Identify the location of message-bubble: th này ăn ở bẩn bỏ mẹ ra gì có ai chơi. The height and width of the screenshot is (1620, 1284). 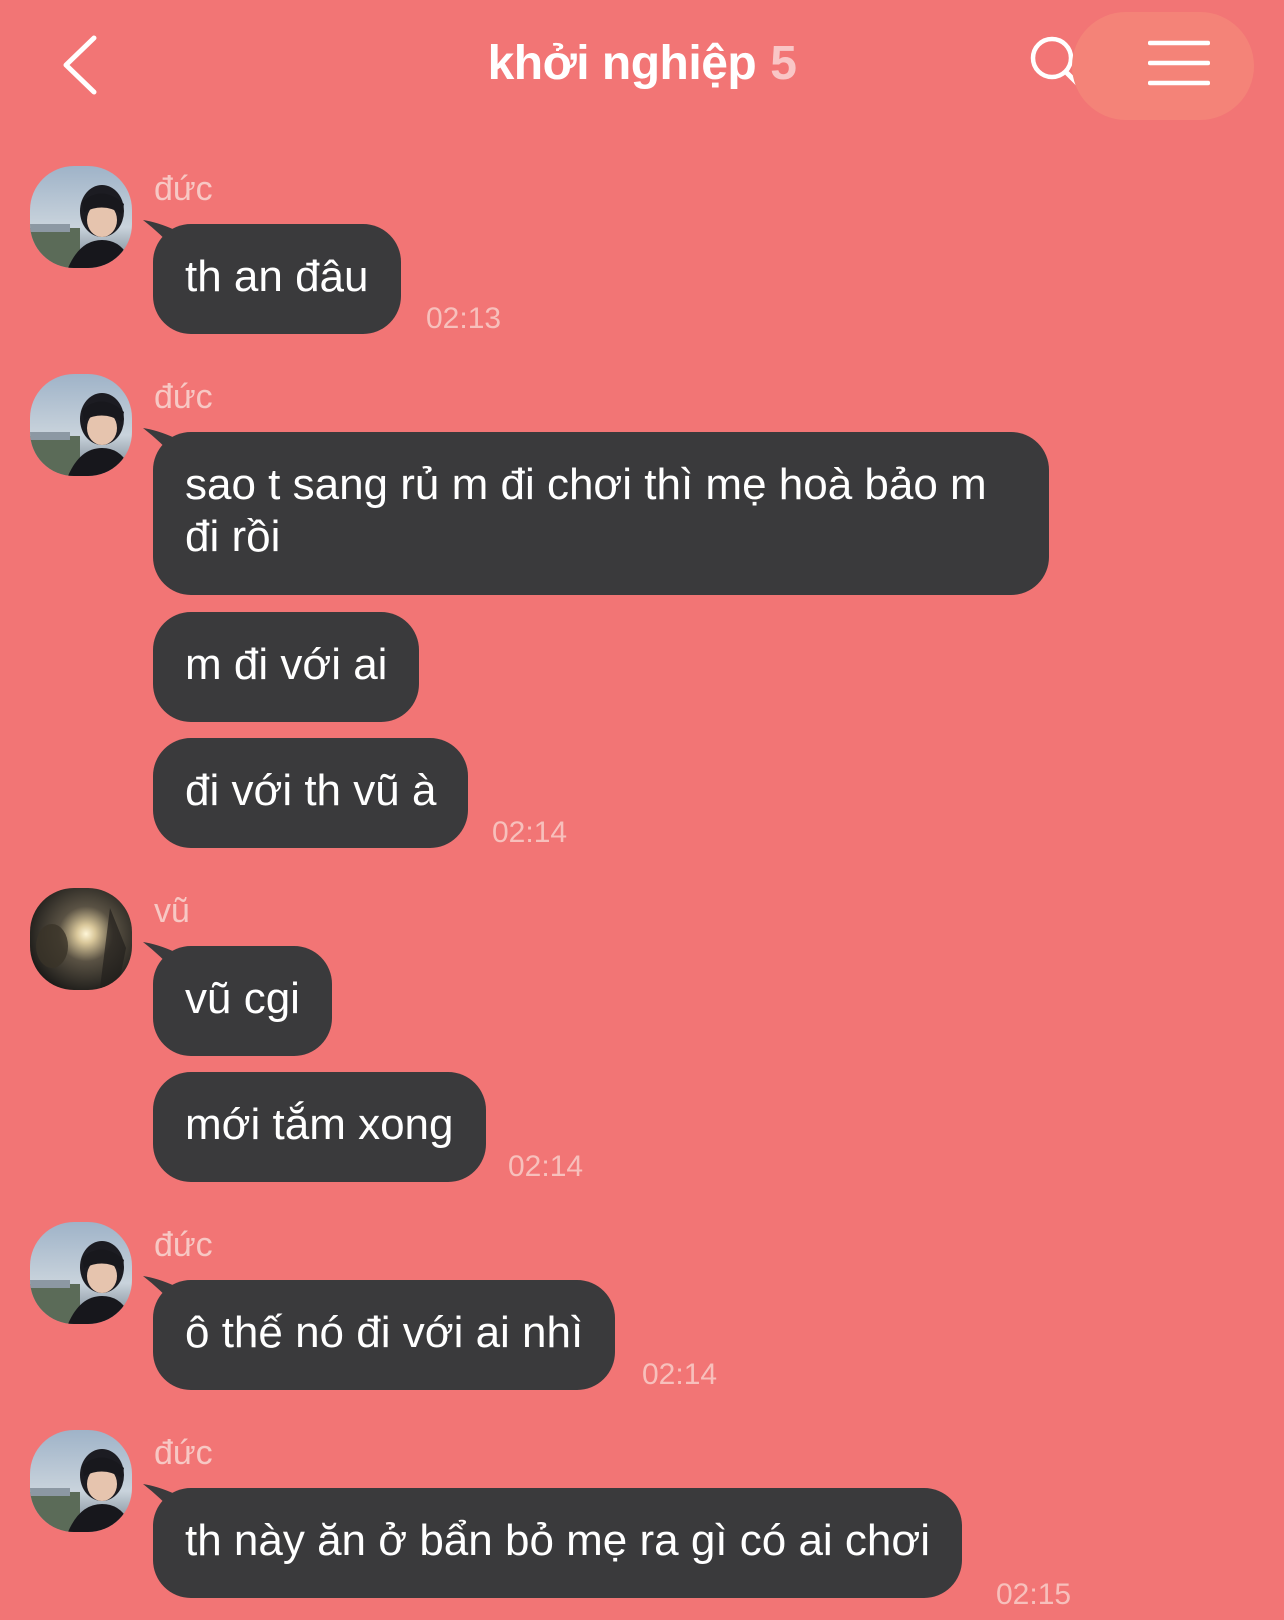
(558, 1543).